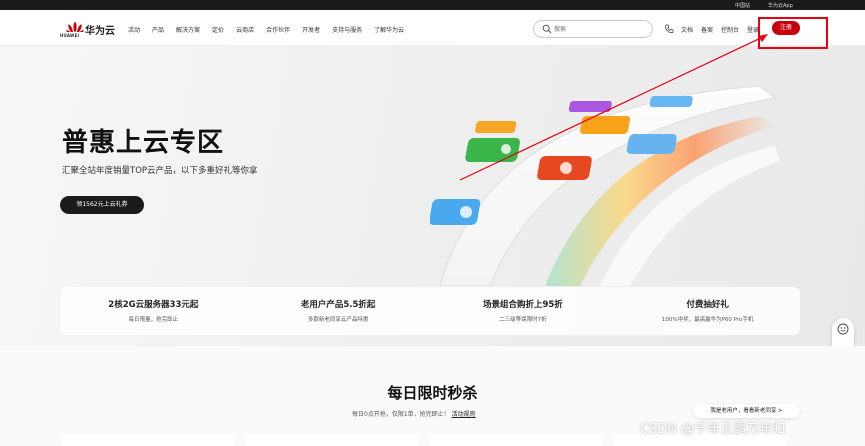 This screenshot has height=446, width=865. What do you see at coordinates (100, 29) in the screenshot?
I see `site-name: 华为云` at bounding box center [100, 29].